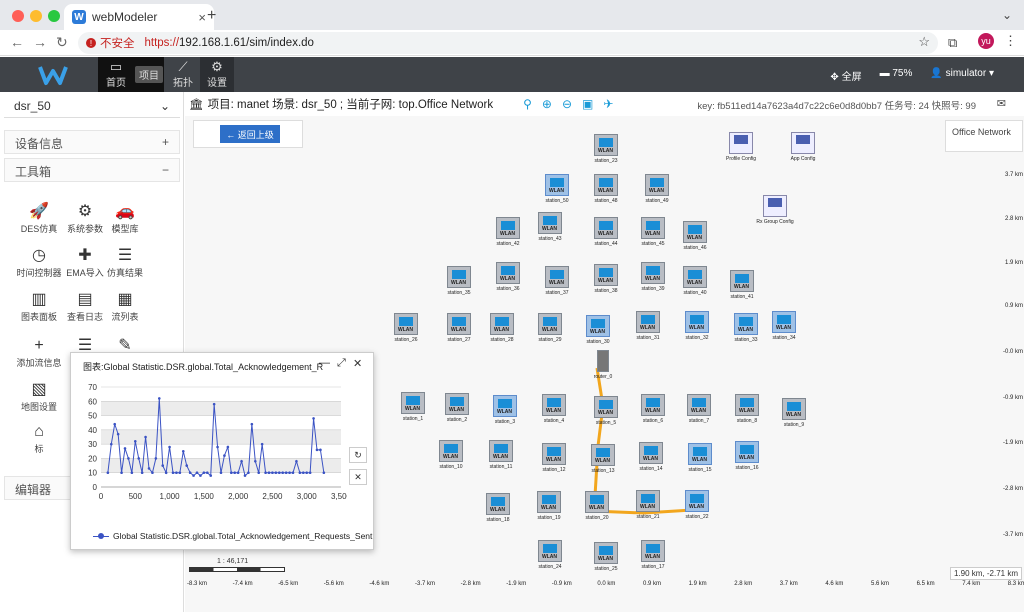  I want to click on tool-0: 🚀 DES仿真, so click(39, 218).